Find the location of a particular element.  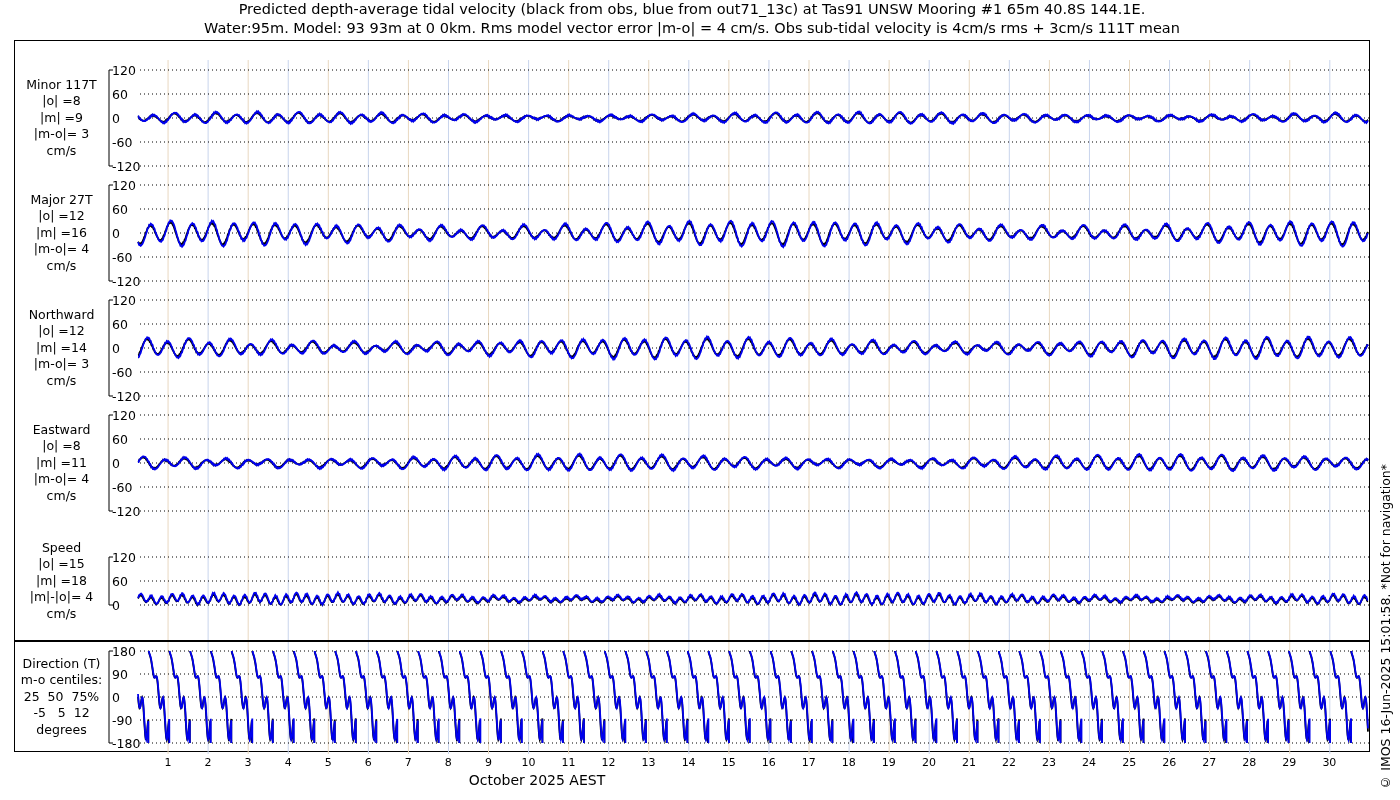

y-tick-label: 180 is located at coordinates (124, 651).